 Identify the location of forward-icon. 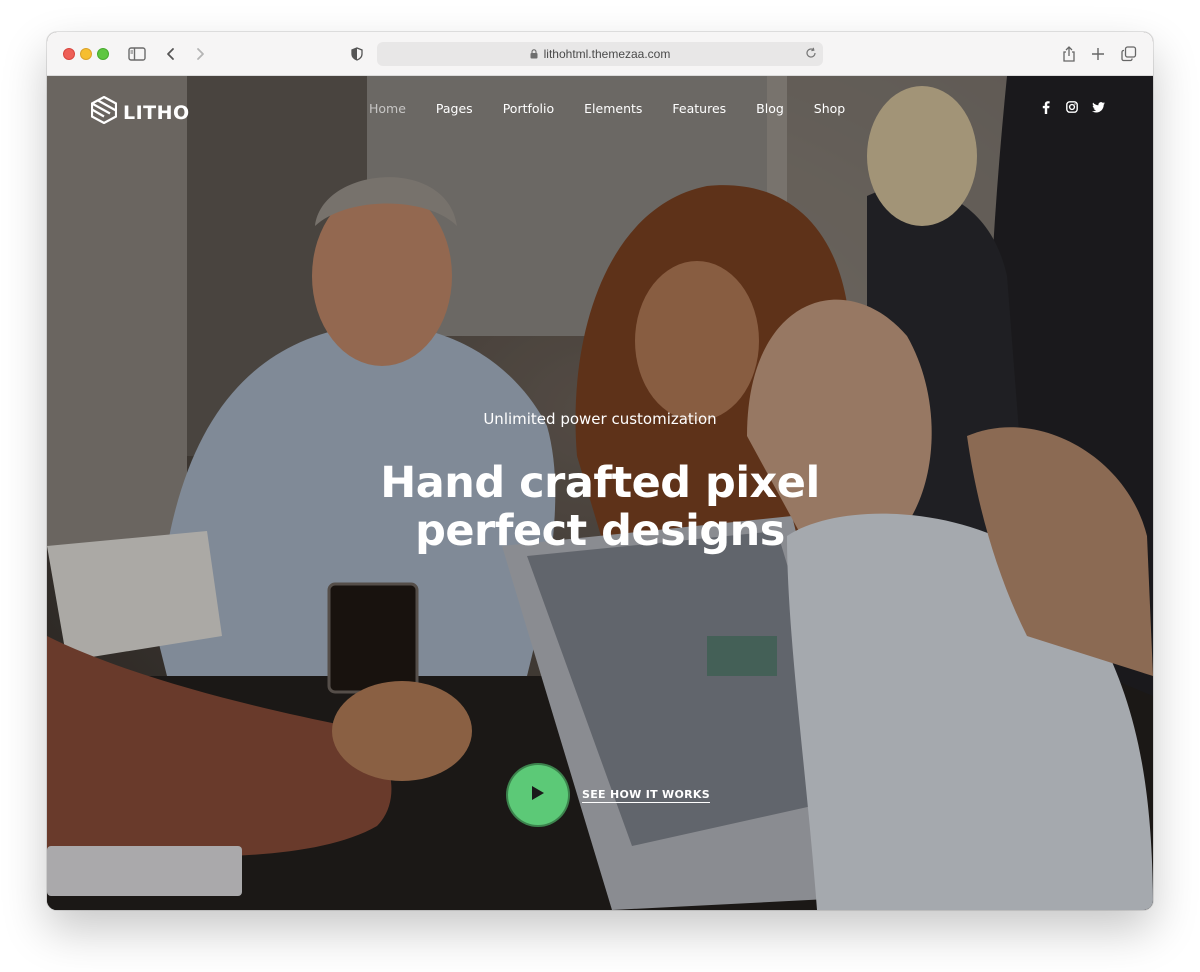
(200, 54).